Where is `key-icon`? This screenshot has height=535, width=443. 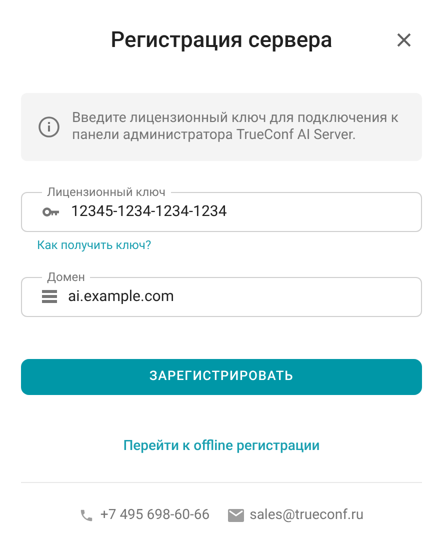
key-icon is located at coordinates (51, 211).